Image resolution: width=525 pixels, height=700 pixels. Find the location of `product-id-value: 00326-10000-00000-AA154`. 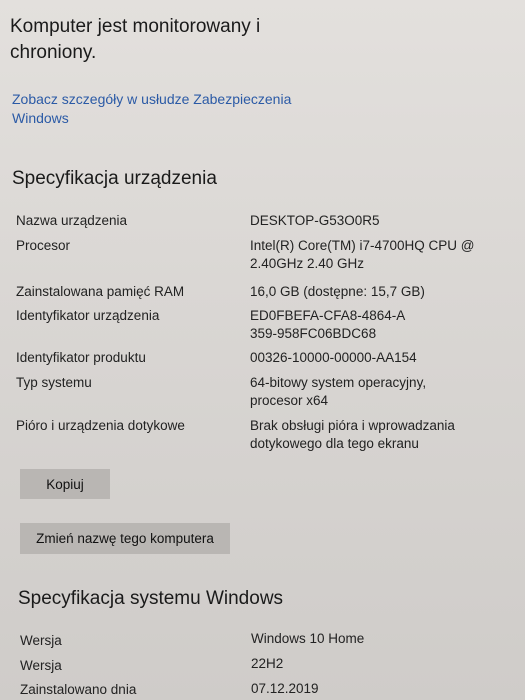

product-id-value: 00326-10000-00000-AA154 is located at coordinates (333, 357).